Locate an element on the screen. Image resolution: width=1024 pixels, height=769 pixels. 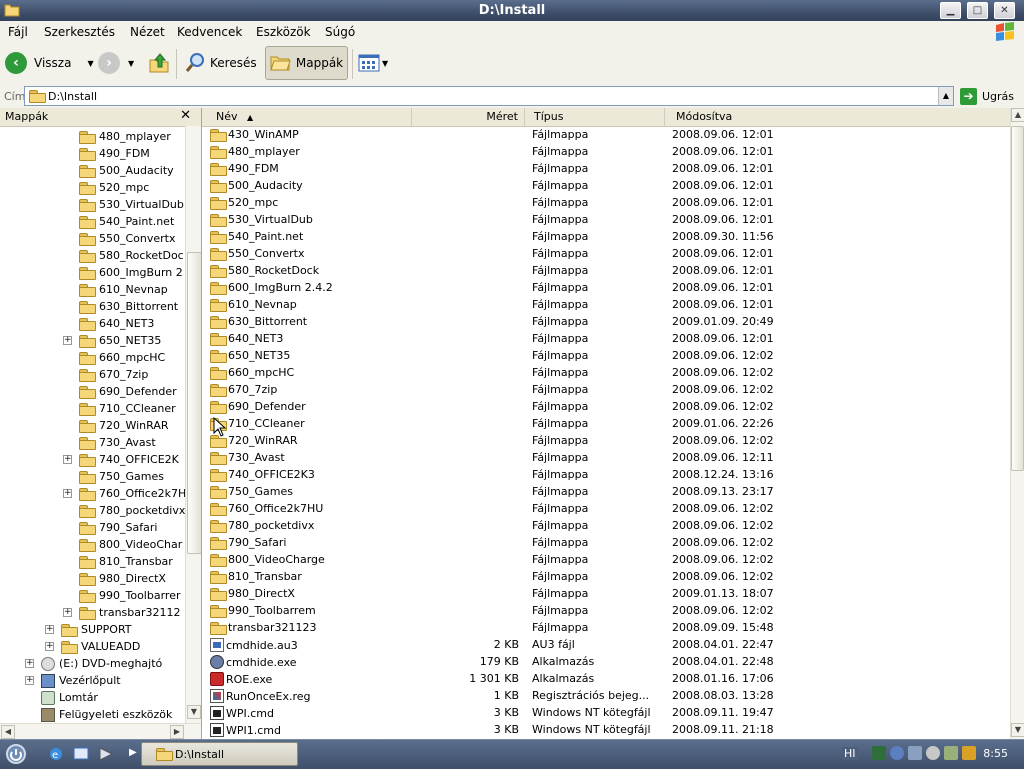
file-row: 980_DirectX Fájlmappa 2009.01.13. 18:07 is located at coordinates (606, 593).